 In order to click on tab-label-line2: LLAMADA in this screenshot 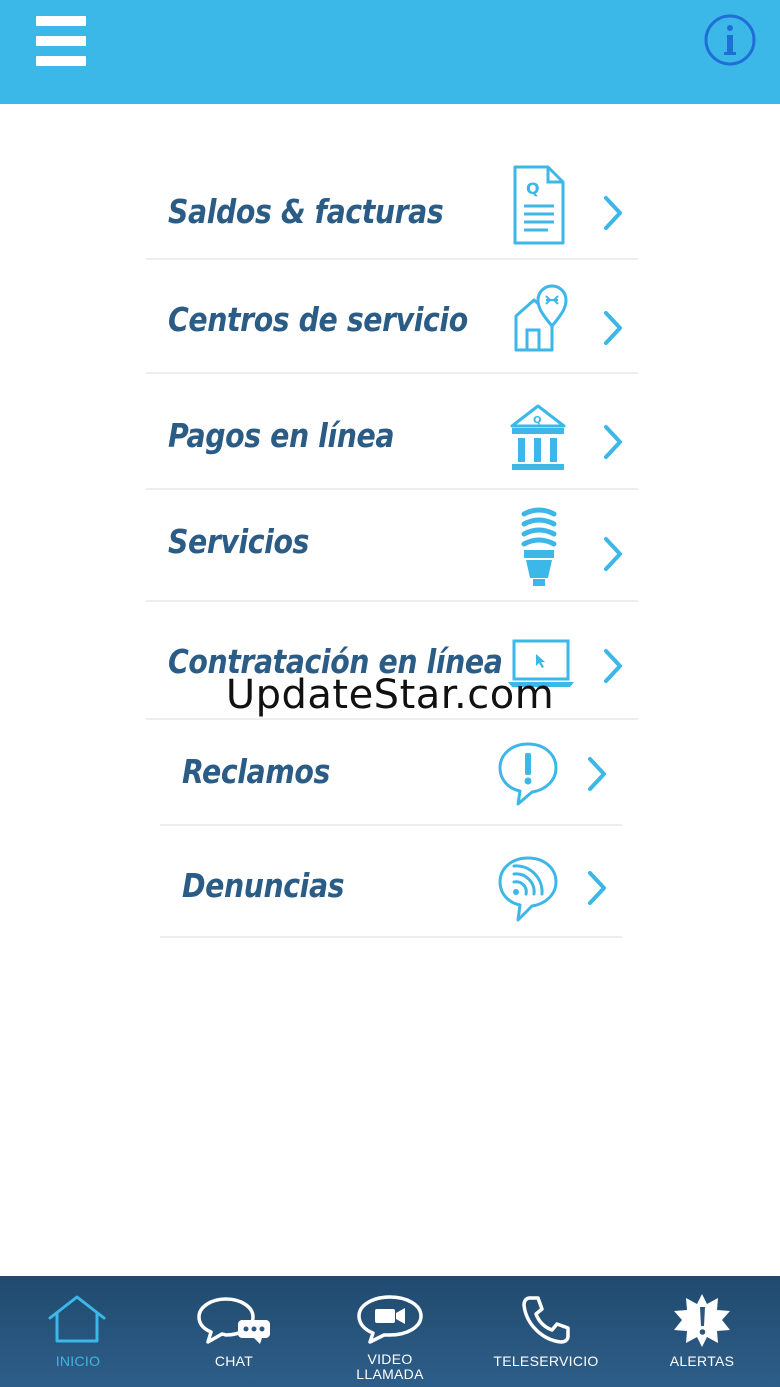, I will do `click(390, 1374)`.